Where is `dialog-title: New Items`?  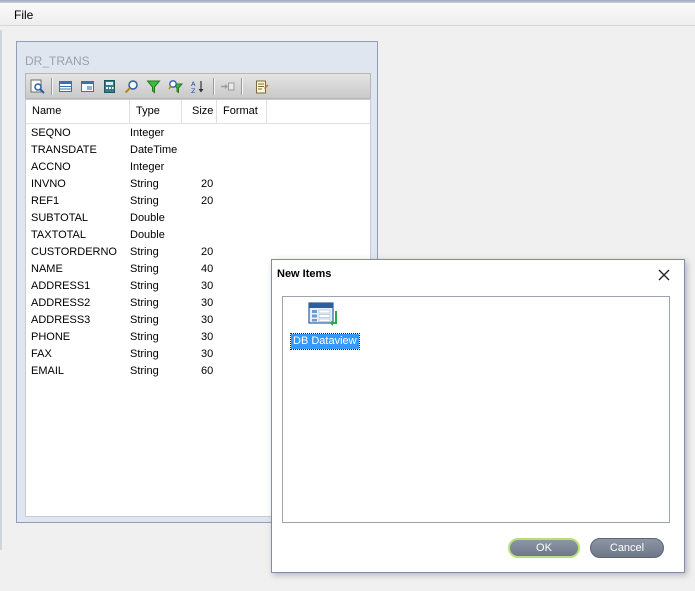 dialog-title: New Items is located at coordinates (304, 274).